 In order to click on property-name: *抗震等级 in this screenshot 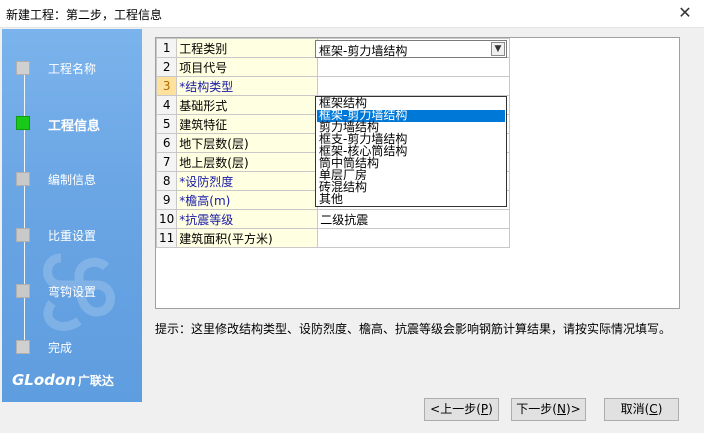, I will do `click(247, 219)`.